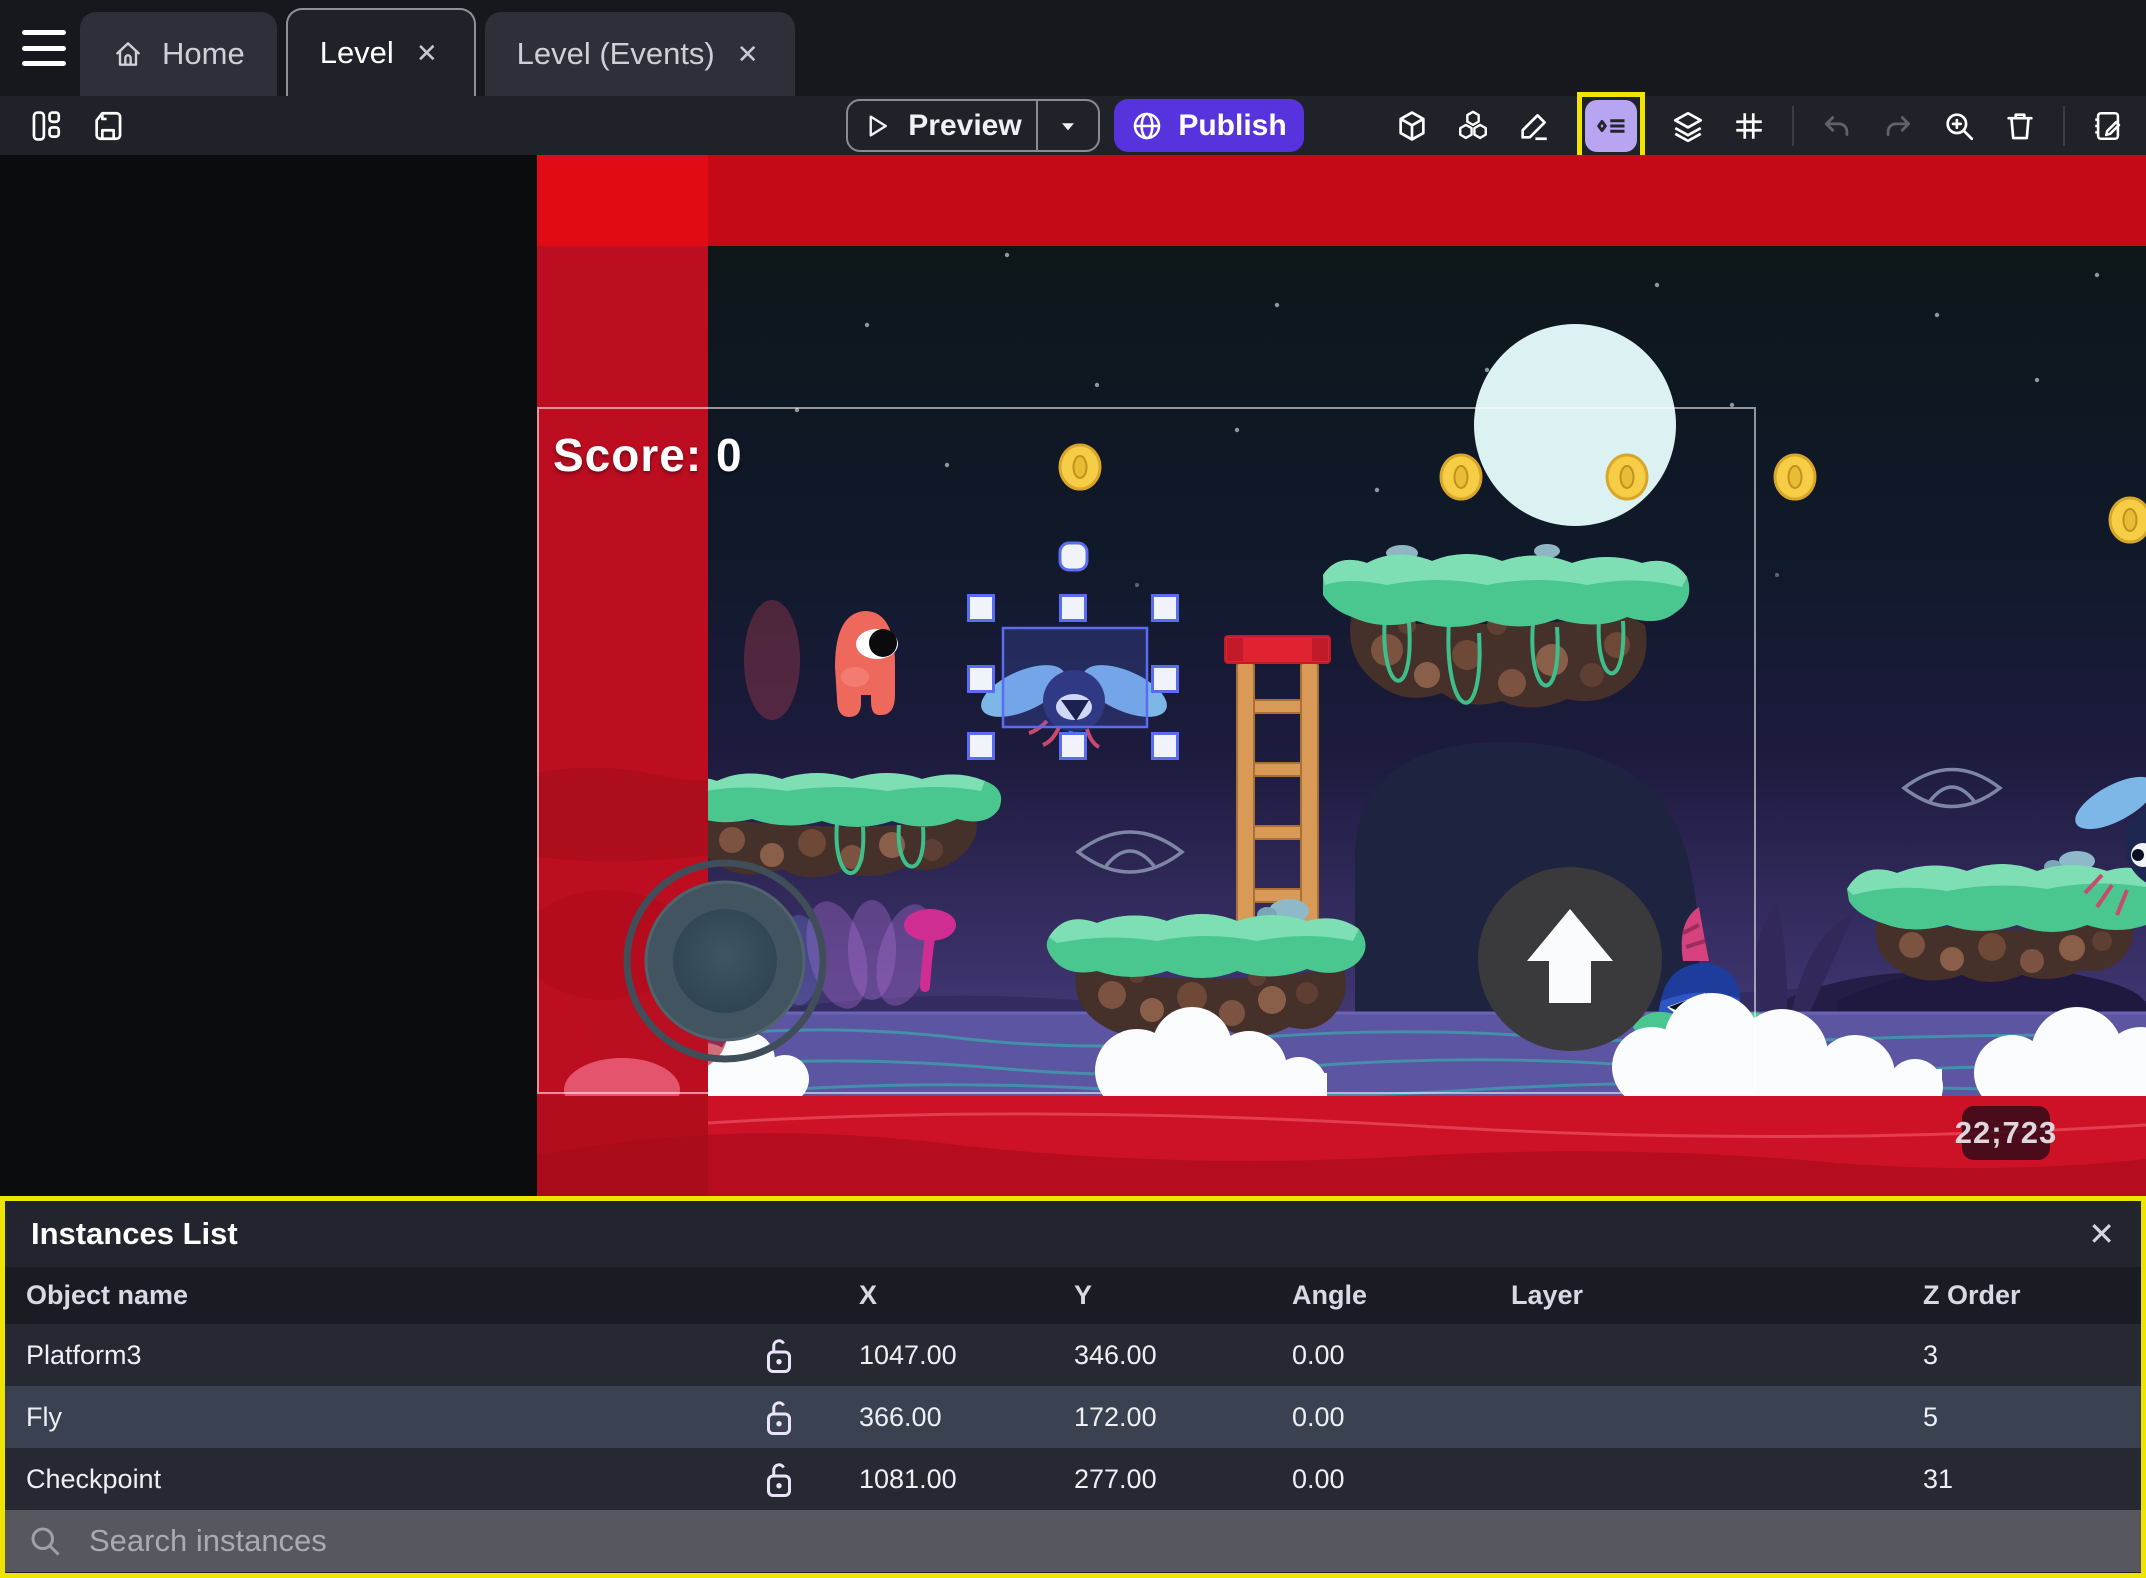 Image resolution: width=2146 pixels, height=1578 pixels. What do you see at coordinates (615, 53) in the screenshot?
I see `tab-label: Level (Events)` at bounding box center [615, 53].